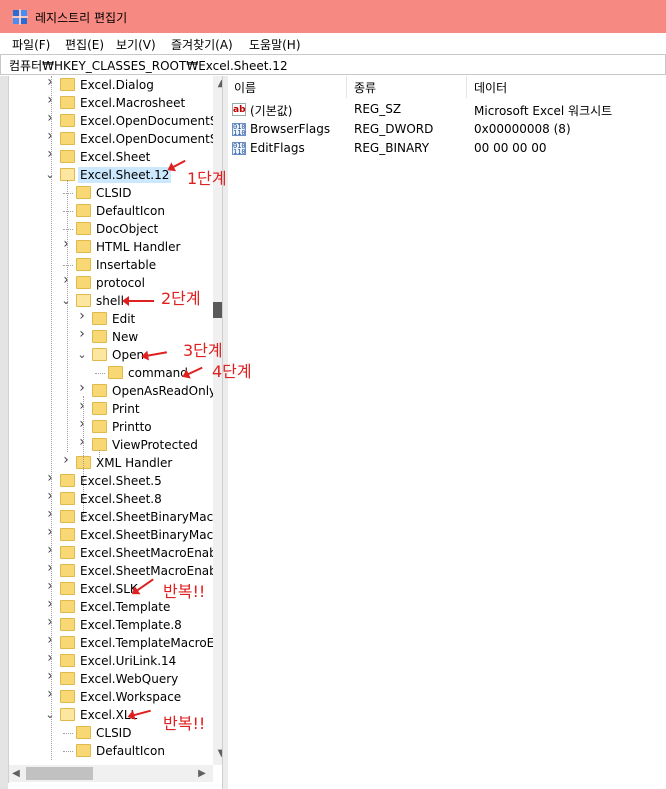 This screenshot has height=789, width=666. What do you see at coordinates (16, 773) in the screenshot?
I see `scroll-left-icon: ◀` at bounding box center [16, 773].